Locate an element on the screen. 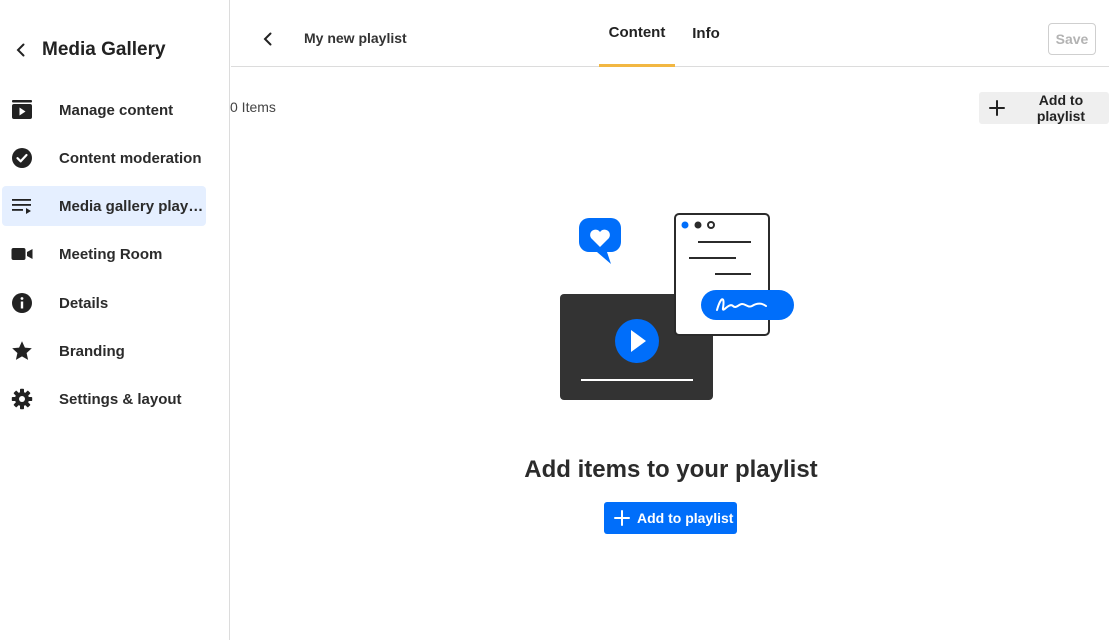  heart-bubble-icon is located at coordinates (600, 241).